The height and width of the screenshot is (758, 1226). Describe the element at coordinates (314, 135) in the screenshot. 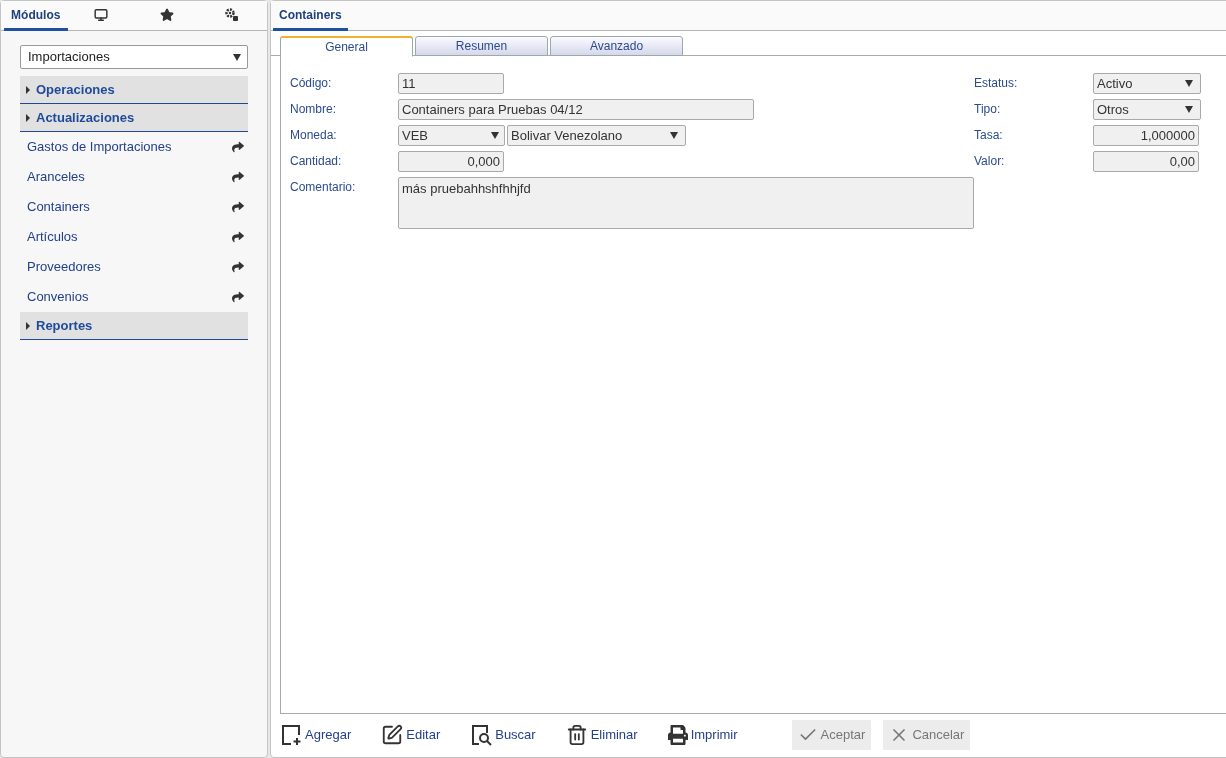

I see `field-label: Moneda:` at that location.